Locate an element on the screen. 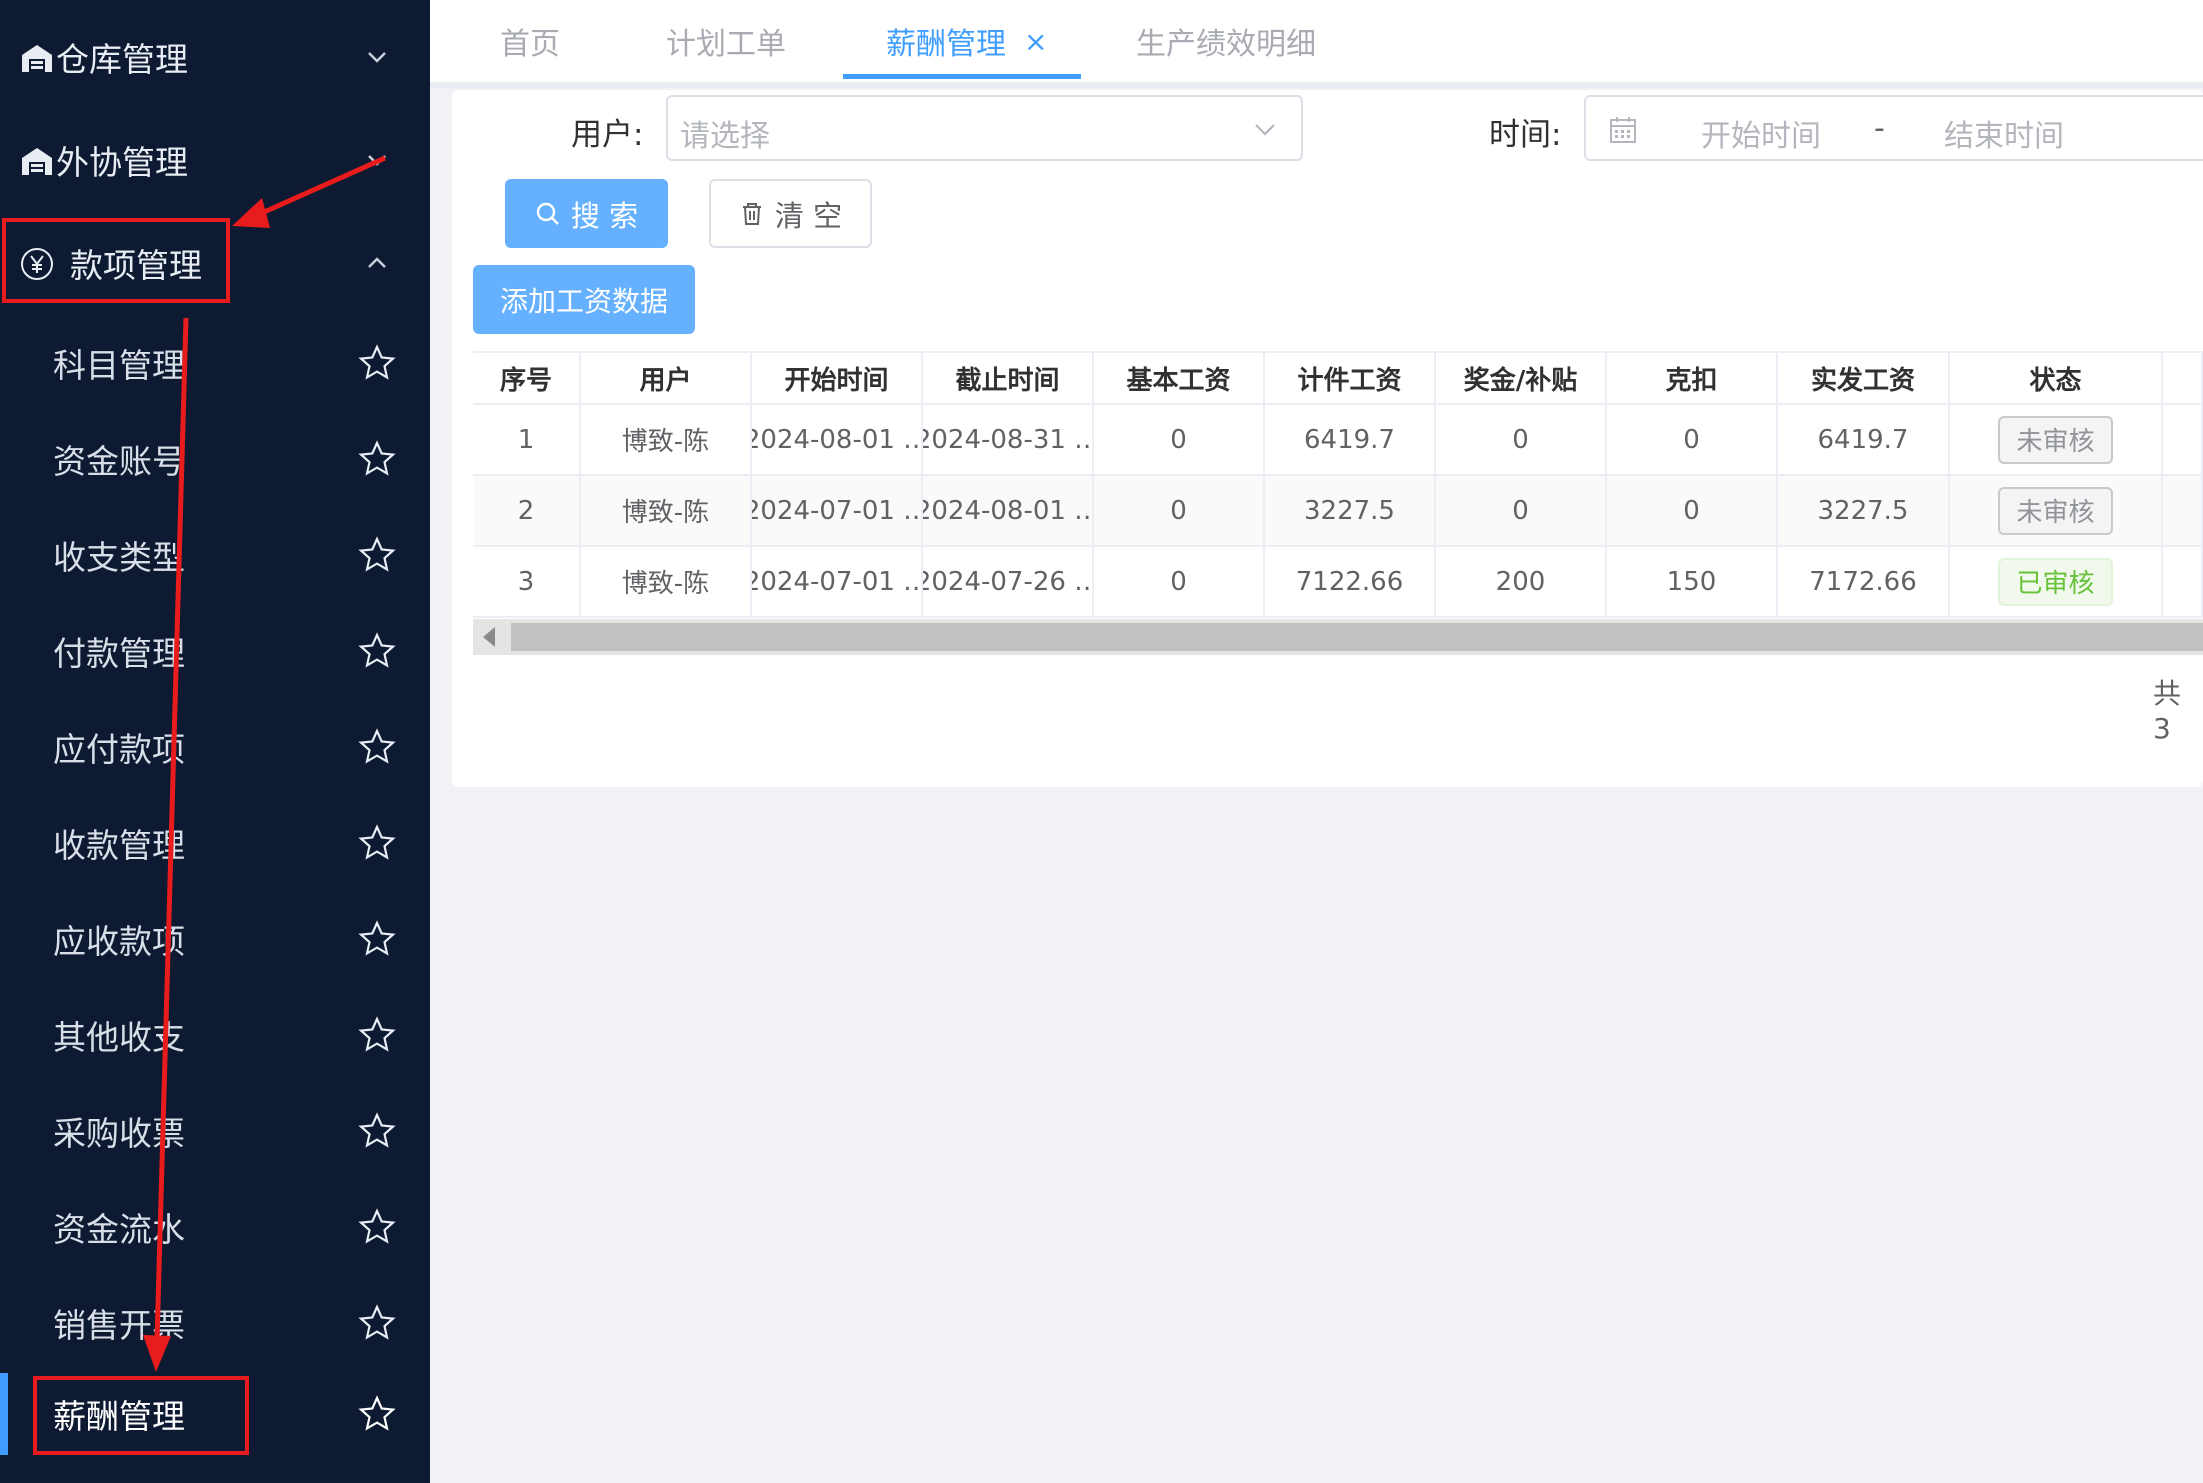 The height and width of the screenshot is (1483, 2203). sidebar-item-subjects: 科目管理 is located at coordinates (215, 363).